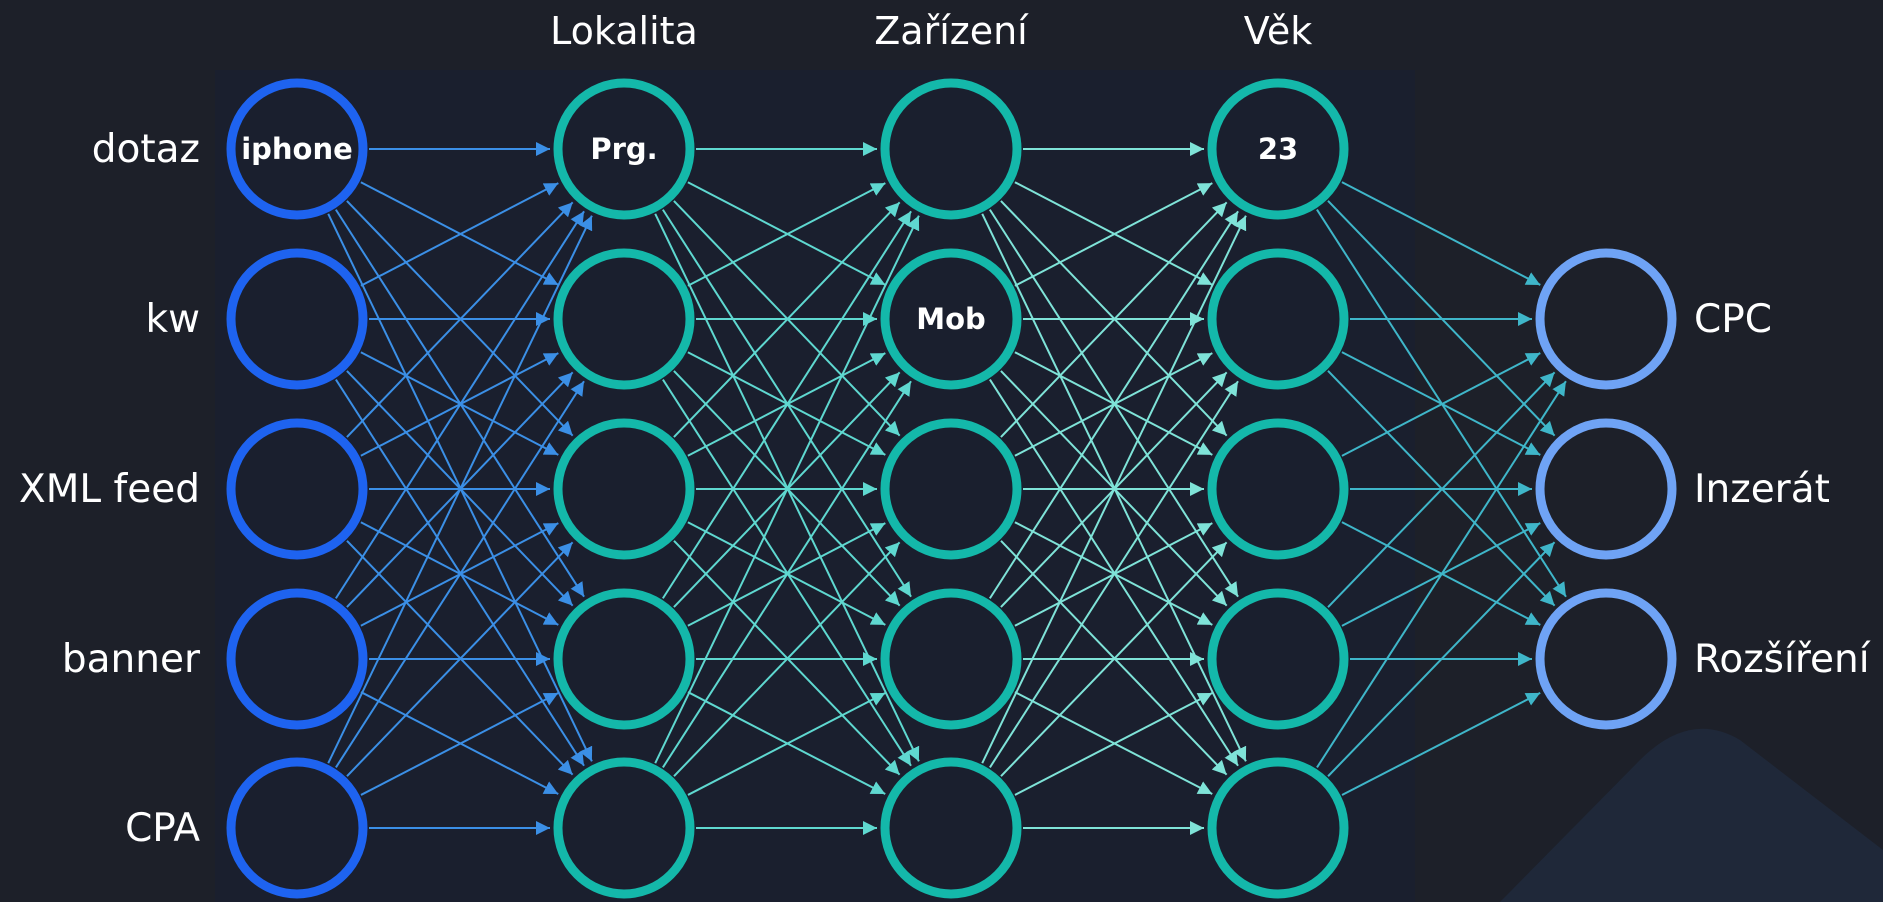 Image resolution: width=1883 pixels, height=902 pixels. What do you see at coordinates (297, 149) in the screenshot?
I see `node-text-input-1: iphone` at bounding box center [297, 149].